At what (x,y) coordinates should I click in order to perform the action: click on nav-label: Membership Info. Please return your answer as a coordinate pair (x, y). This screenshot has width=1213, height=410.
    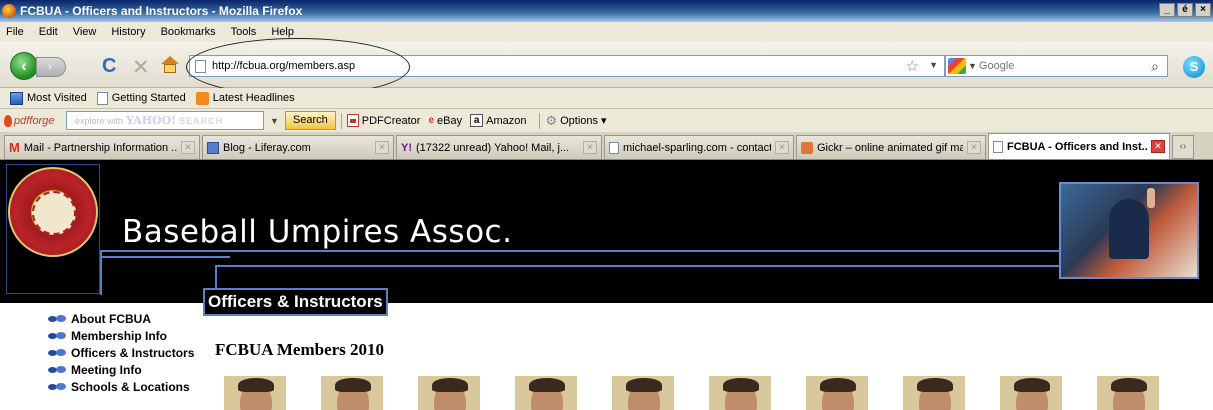
    Looking at the image, I should click on (119, 335).